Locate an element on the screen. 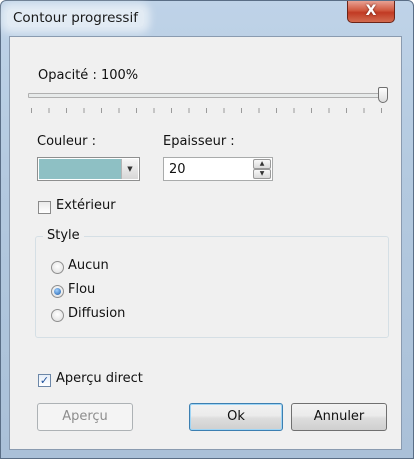 The image size is (414, 459). chevron-down-icon: ▼ is located at coordinates (129, 169).